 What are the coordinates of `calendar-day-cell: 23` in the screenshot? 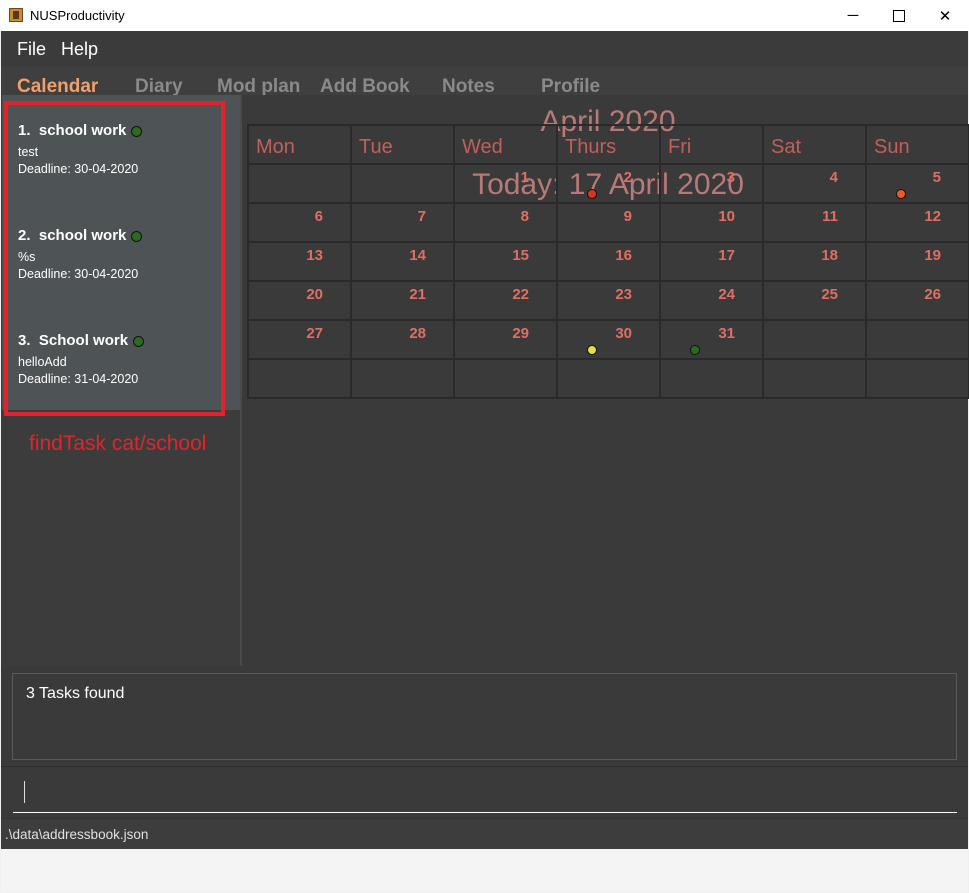 It's located at (609, 301).